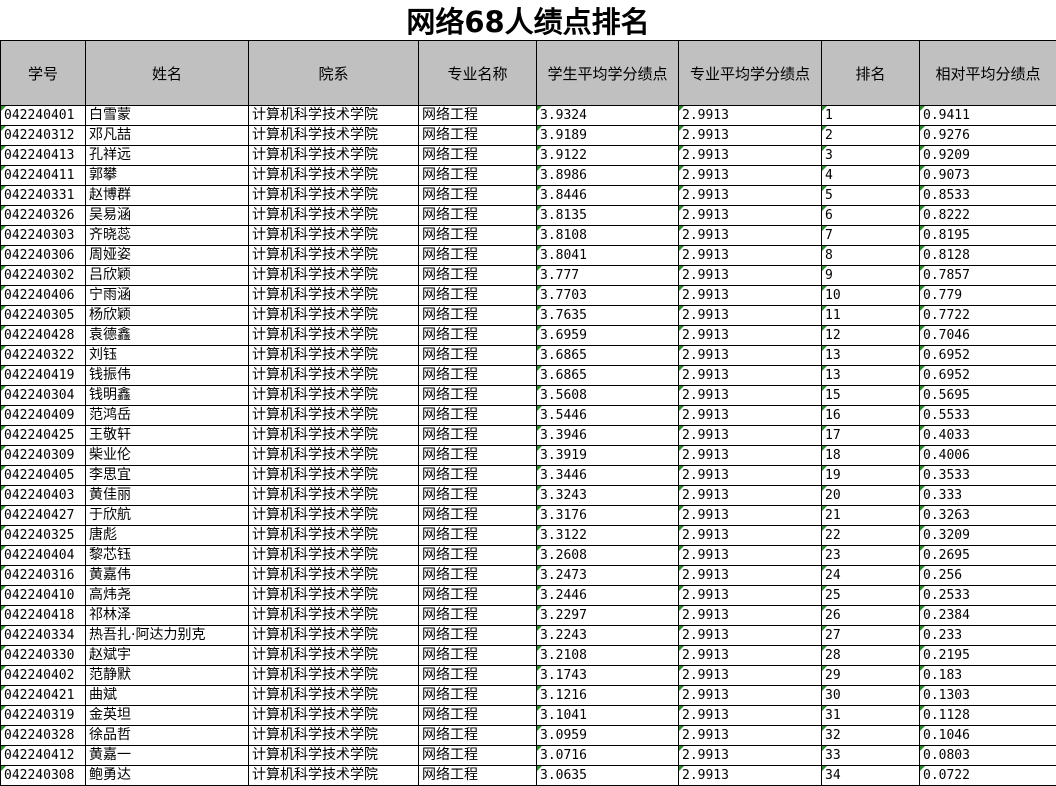 This screenshot has height=786, width=1056. What do you see at coordinates (871, 596) in the screenshot?
I see `cell-rank: 25` at bounding box center [871, 596].